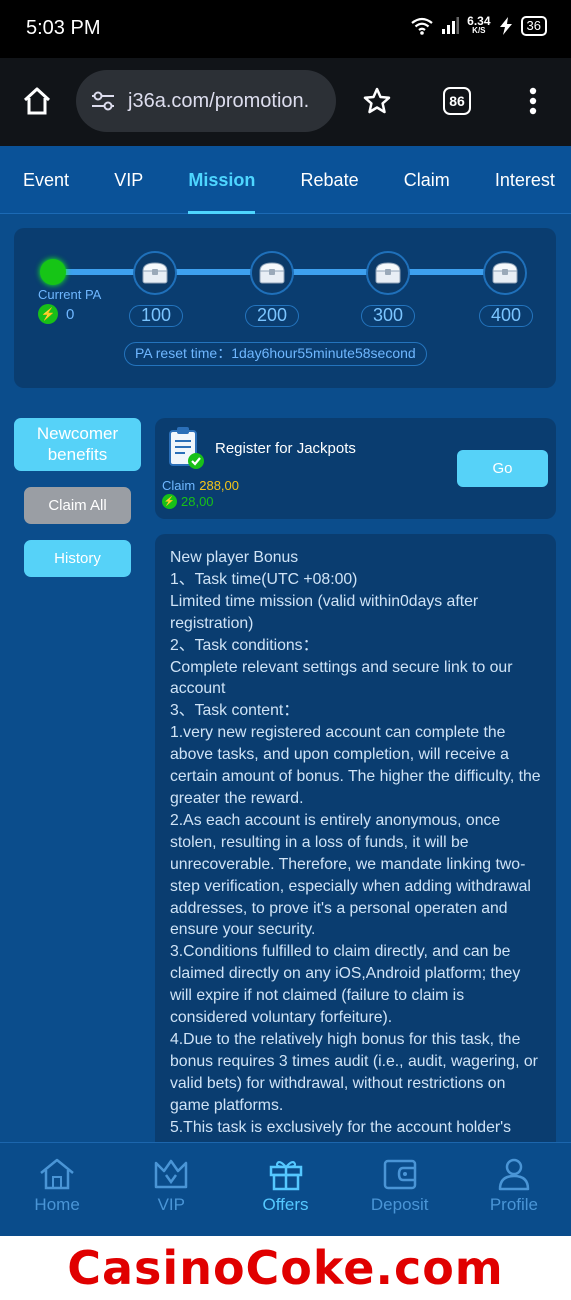 The height and width of the screenshot is (1300, 571). Describe the element at coordinates (234, 557) in the screenshot. I see `description-line: New player Bonus` at that location.